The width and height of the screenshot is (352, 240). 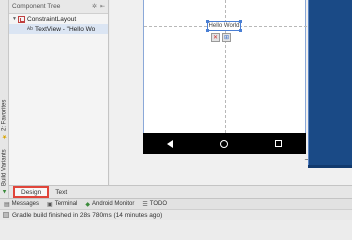 I want to click on favorites-tab: ★ 2: Favorites, so click(x=4, y=120).